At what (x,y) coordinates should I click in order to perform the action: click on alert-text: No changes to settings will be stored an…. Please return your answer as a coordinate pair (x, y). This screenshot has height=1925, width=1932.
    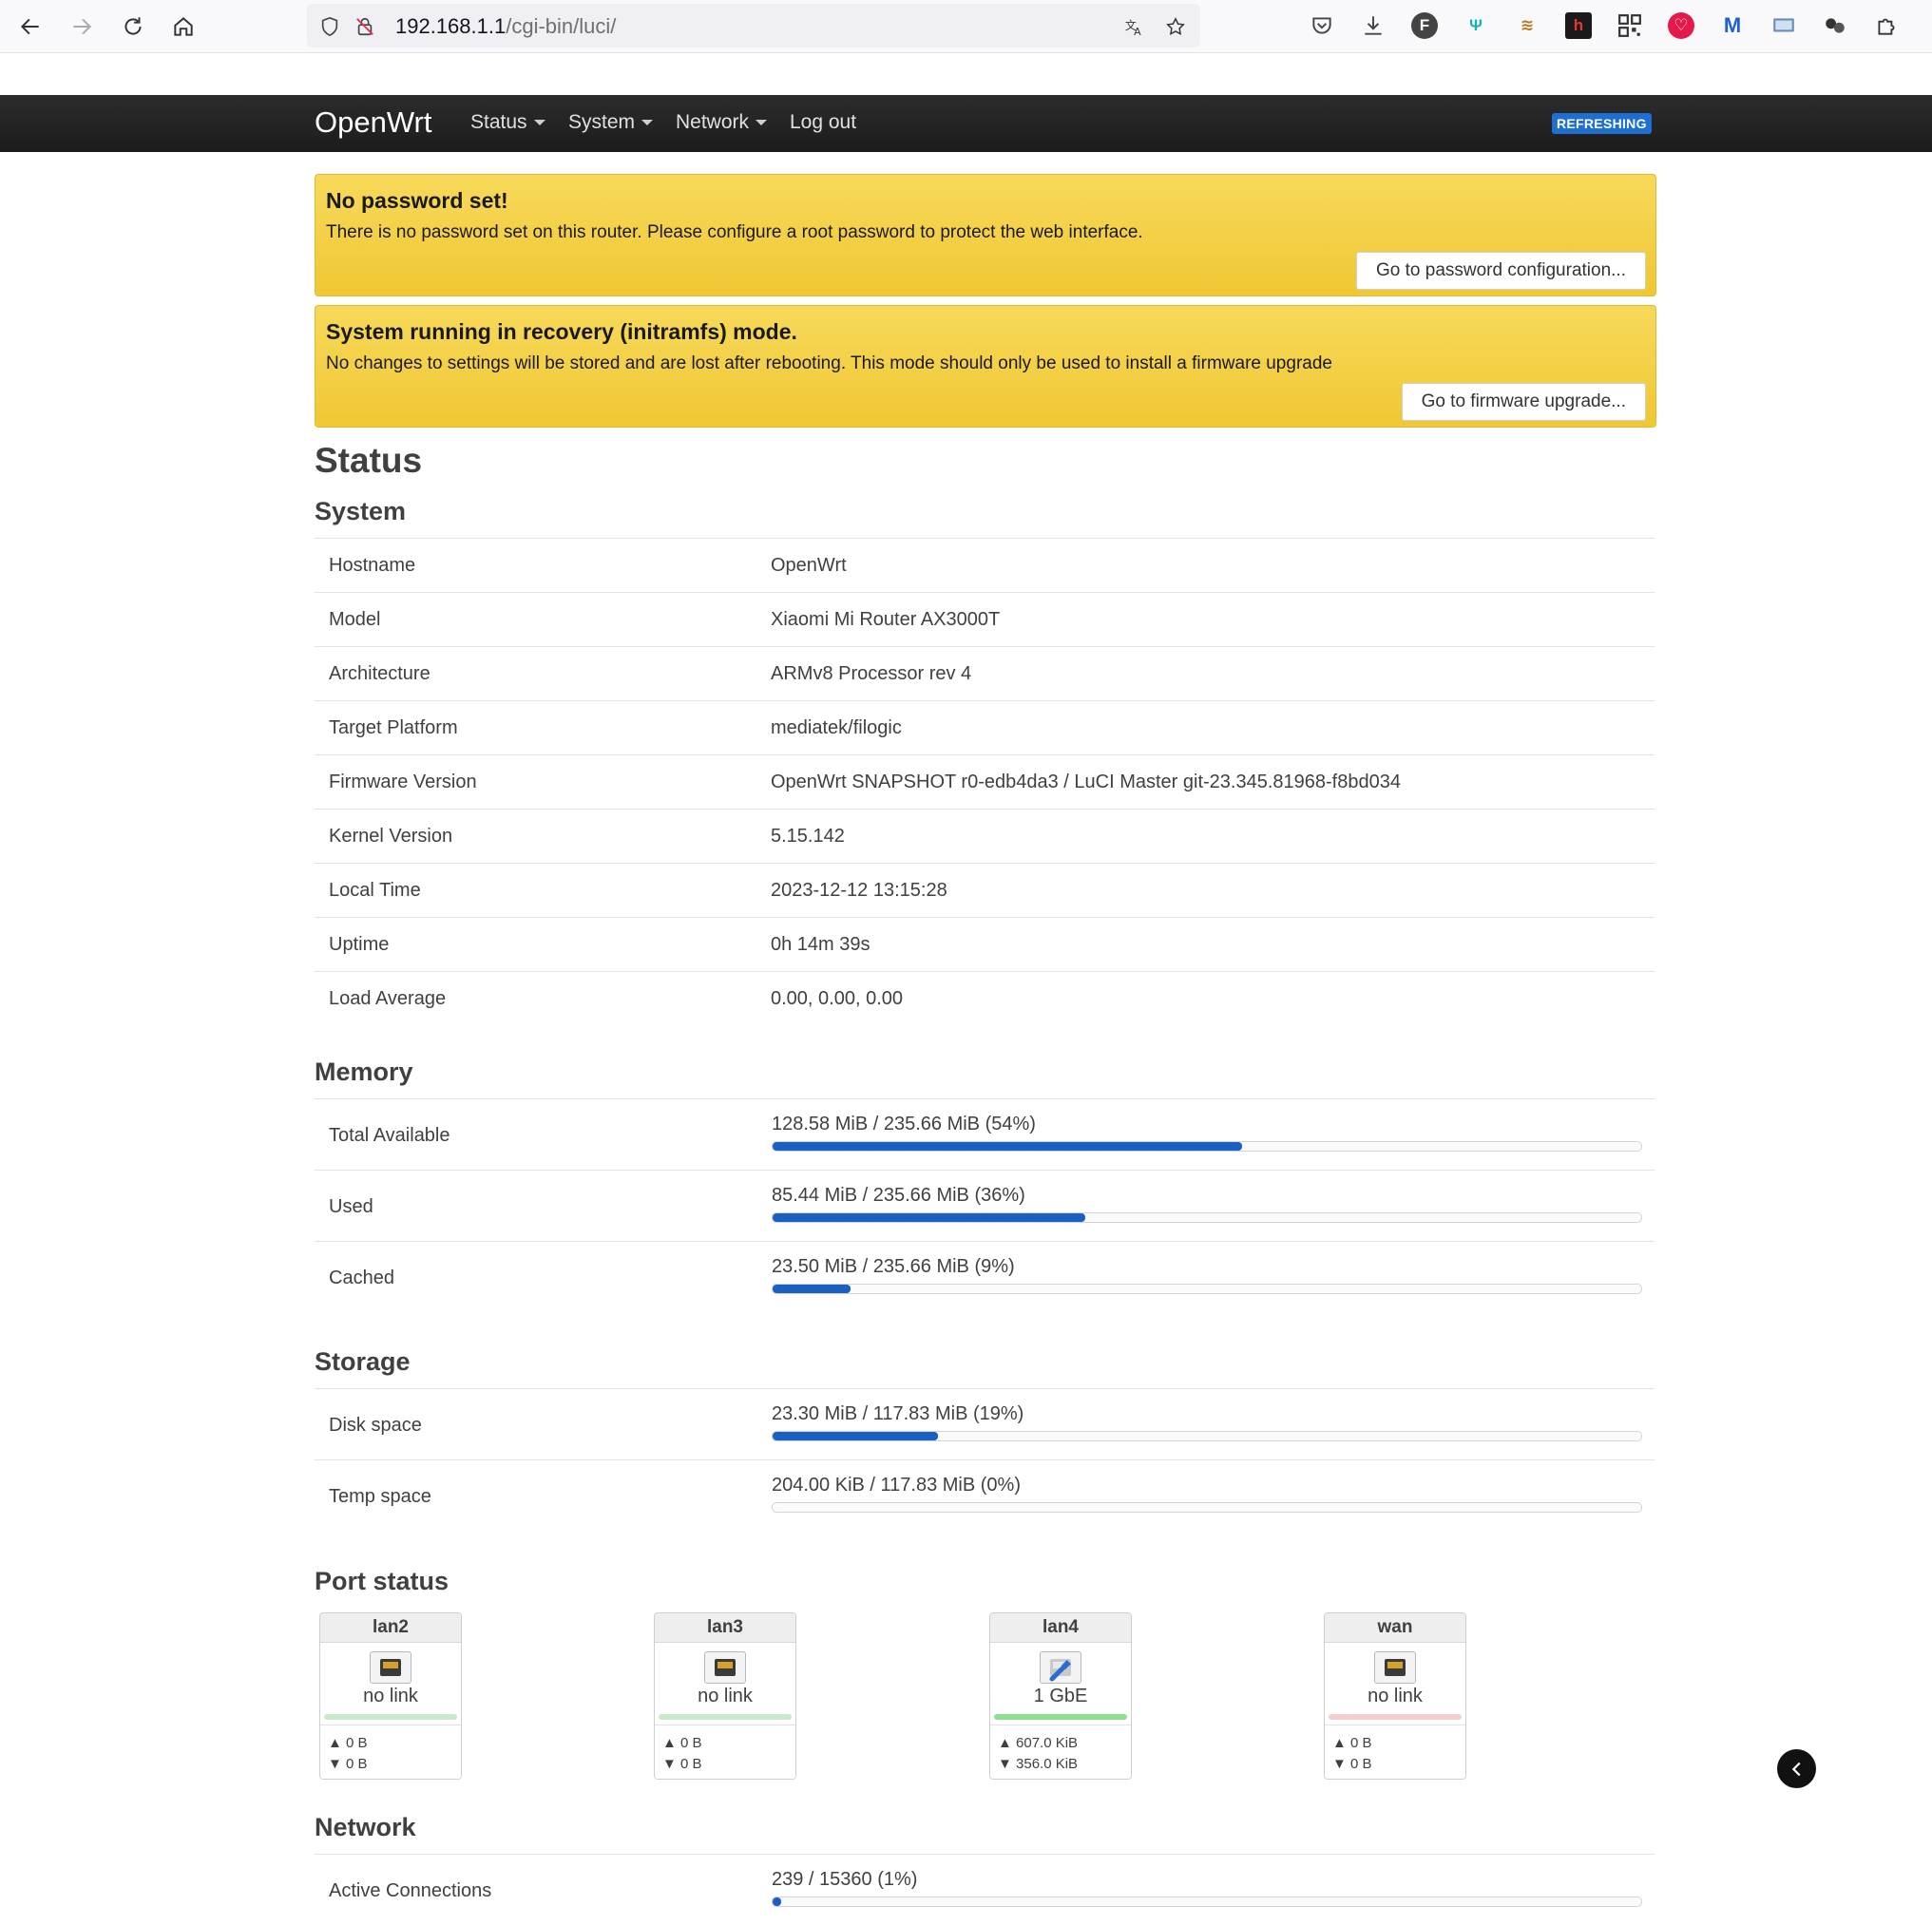
    Looking at the image, I should click on (829, 363).